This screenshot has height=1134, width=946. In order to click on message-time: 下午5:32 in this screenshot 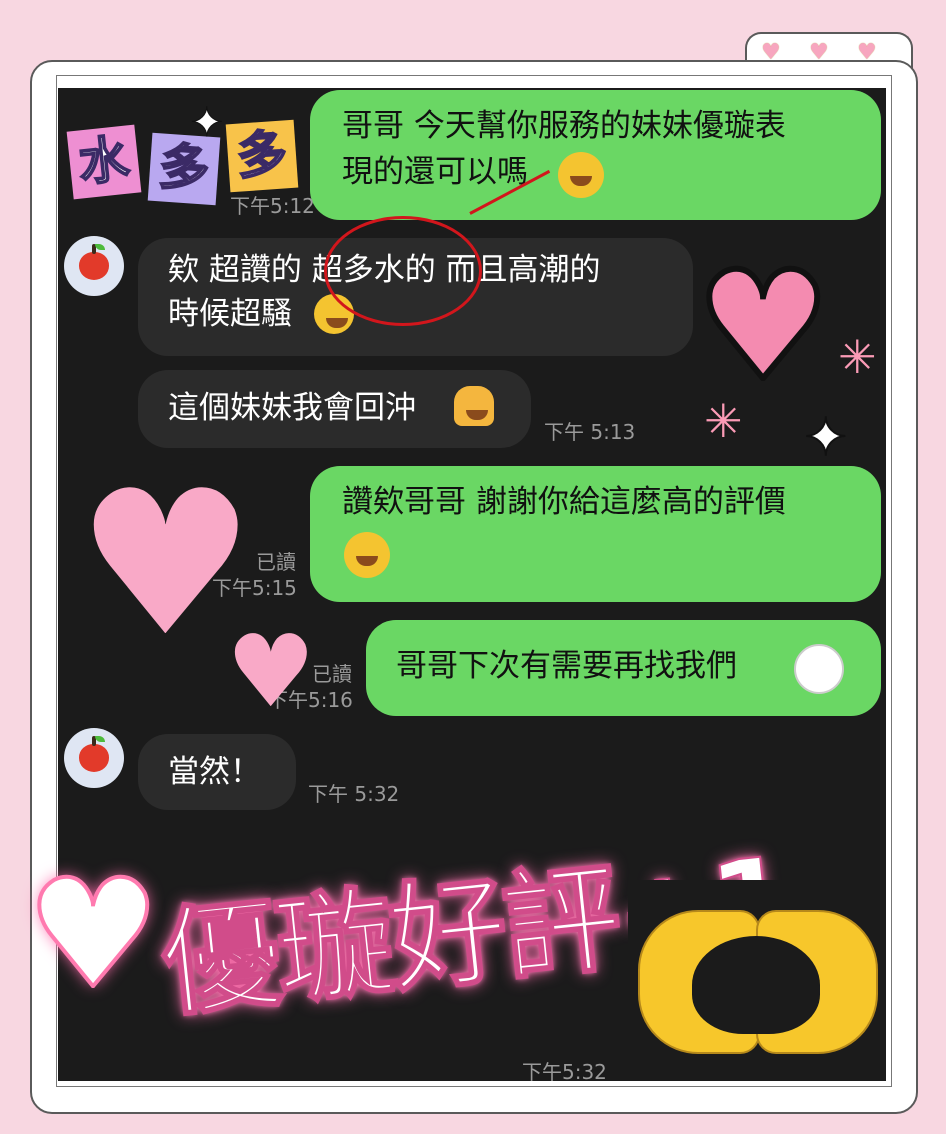, I will do `click(564, 1070)`.